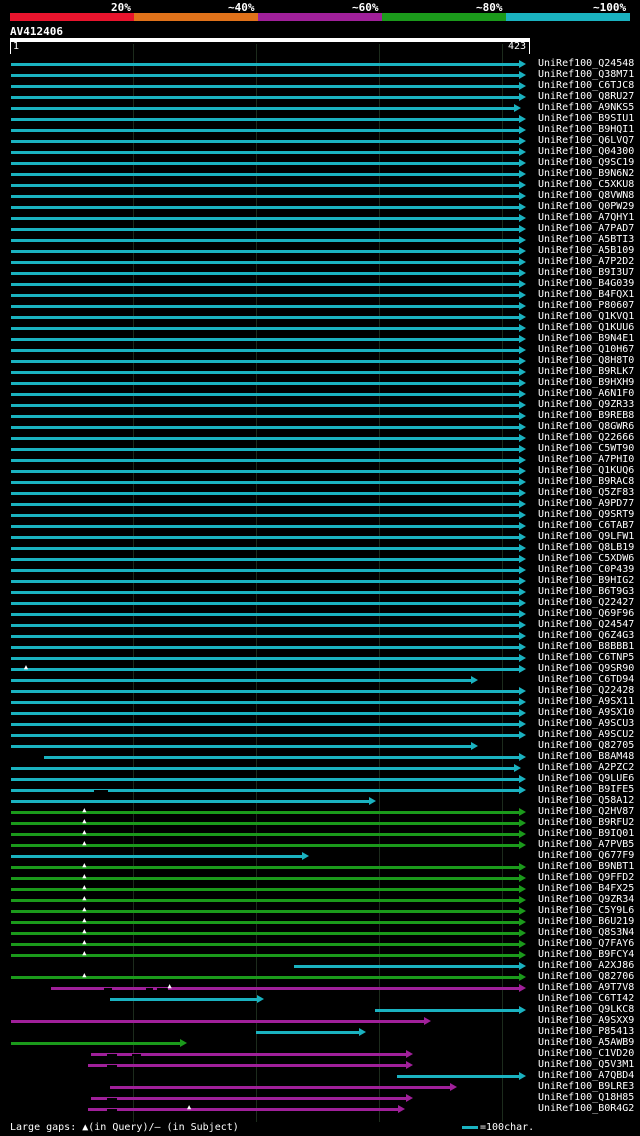  What do you see at coordinates (586, 1064) in the screenshot?
I see `hit-name-link: UniRef100_Q5V3M1` at bounding box center [586, 1064].